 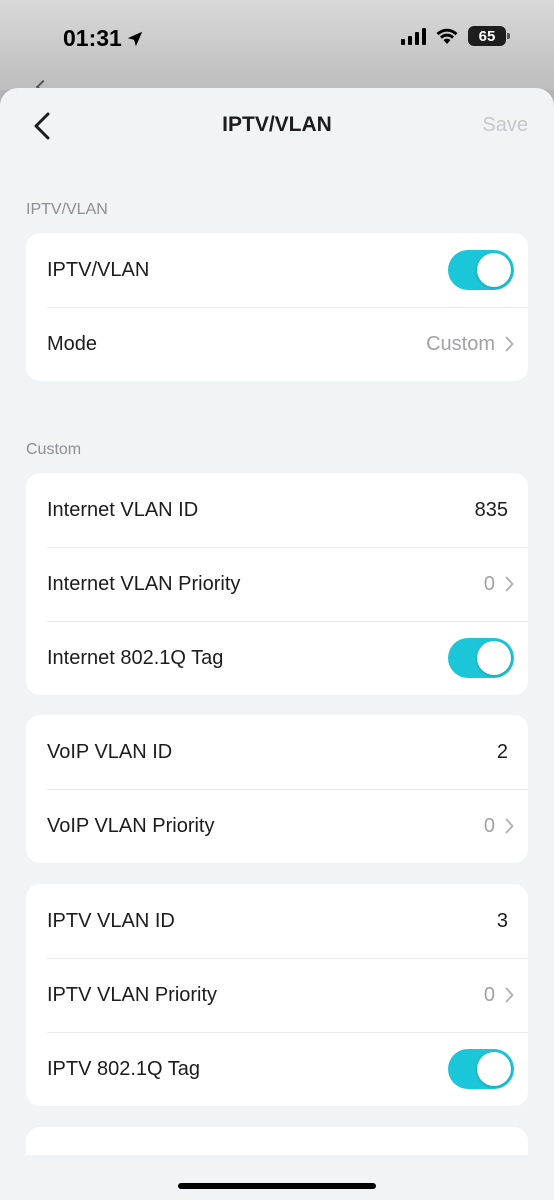 What do you see at coordinates (447, 36) in the screenshot?
I see `wifi-icon` at bounding box center [447, 36].